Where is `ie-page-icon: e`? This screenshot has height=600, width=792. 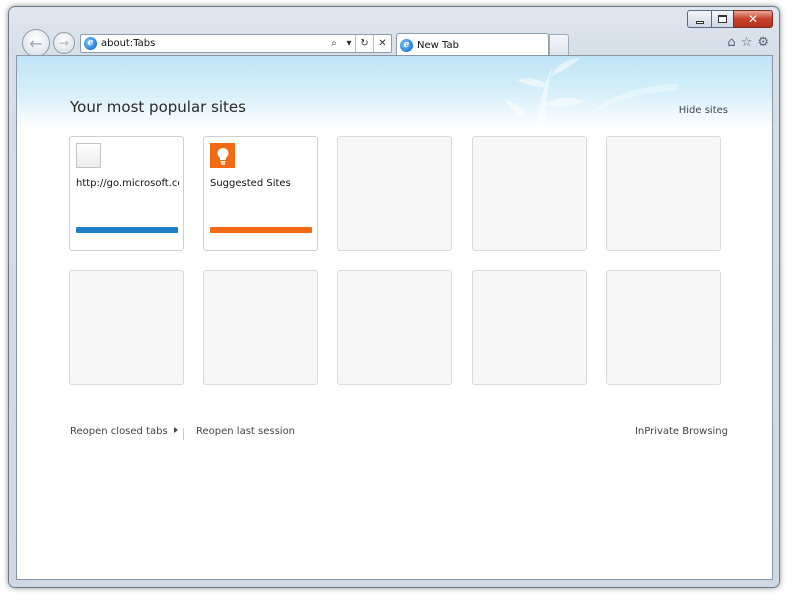
ie-page-icon: e is located at coordinates (90, 43).